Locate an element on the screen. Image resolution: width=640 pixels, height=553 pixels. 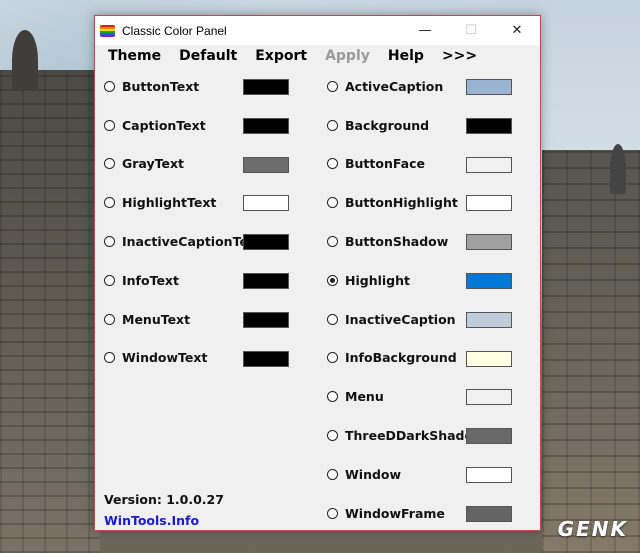
radio-menu is located at coordinates (332, 397).